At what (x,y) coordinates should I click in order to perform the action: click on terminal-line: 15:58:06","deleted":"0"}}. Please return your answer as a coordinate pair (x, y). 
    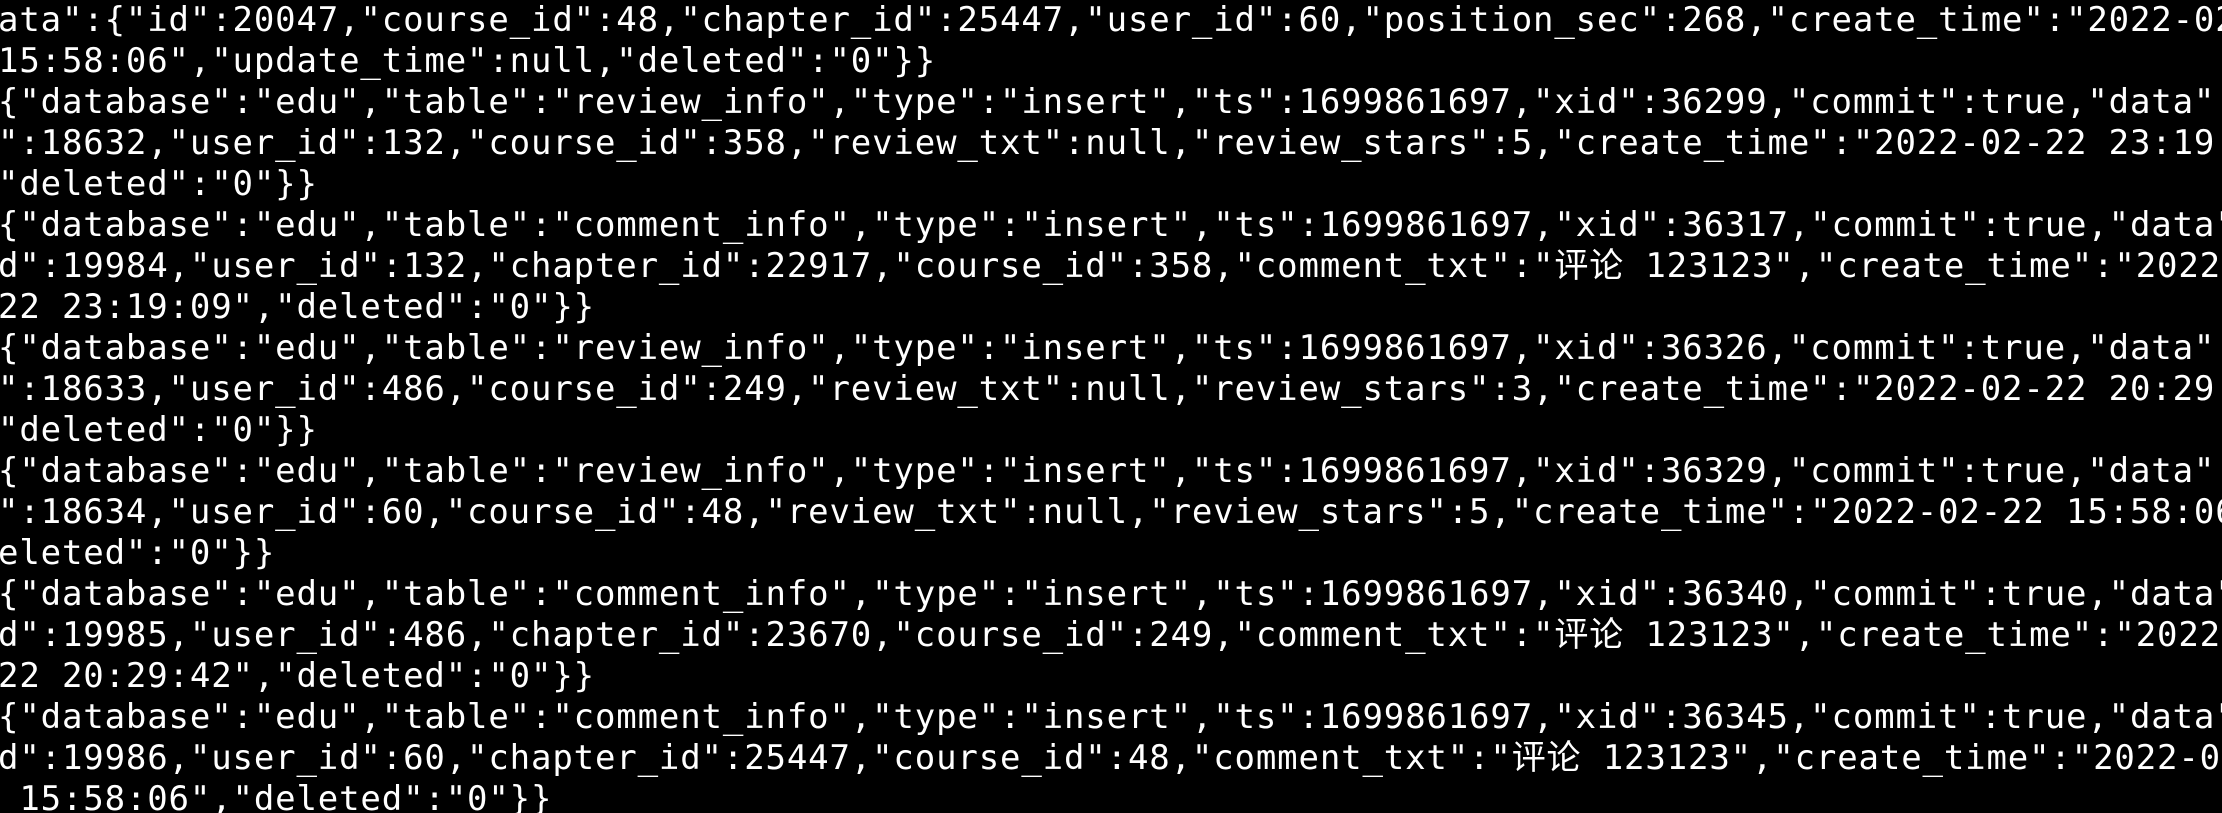
    Looking at the image, I should click on (276, 796).